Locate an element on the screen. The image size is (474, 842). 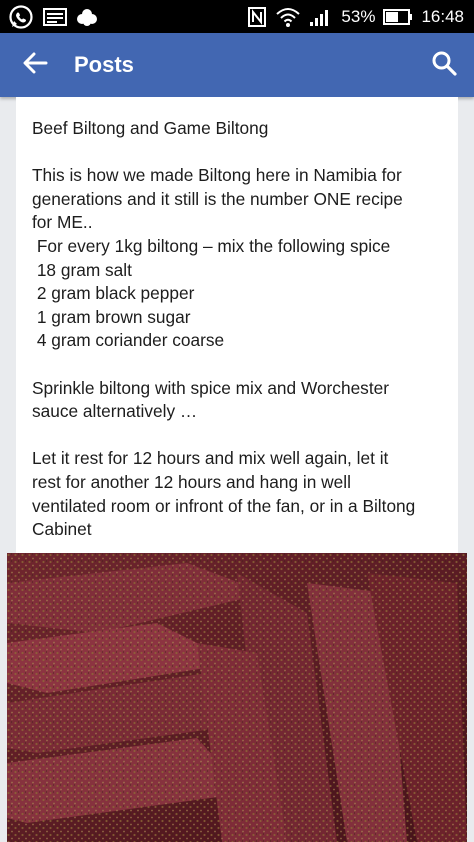
wifi-icon is located at coordinates (288, 17).